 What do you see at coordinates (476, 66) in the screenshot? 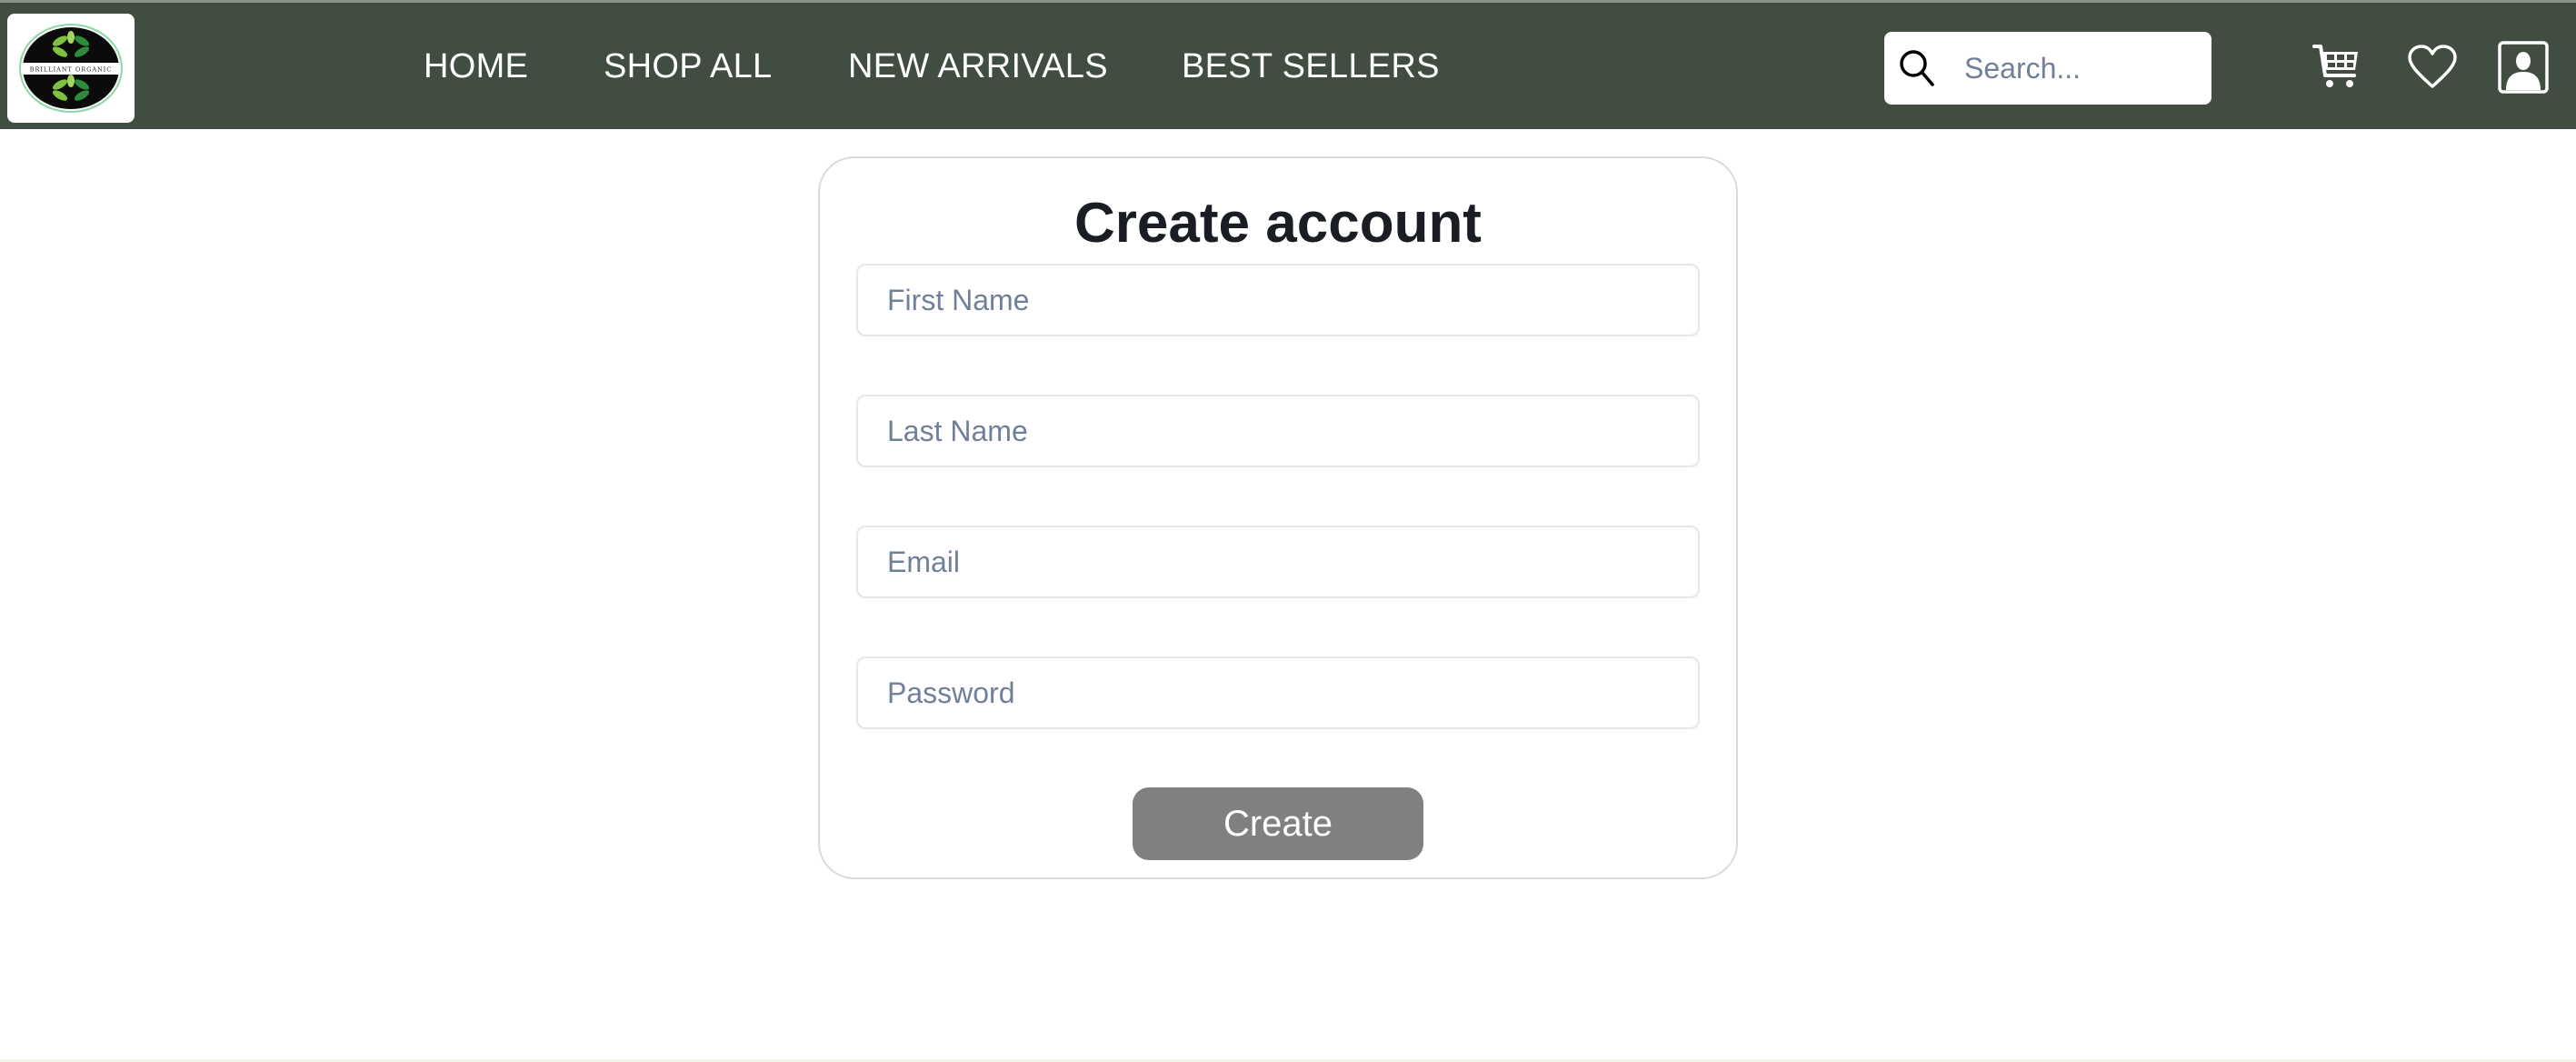
I see `nav-home: HOME` at bounding box center [476, 66].